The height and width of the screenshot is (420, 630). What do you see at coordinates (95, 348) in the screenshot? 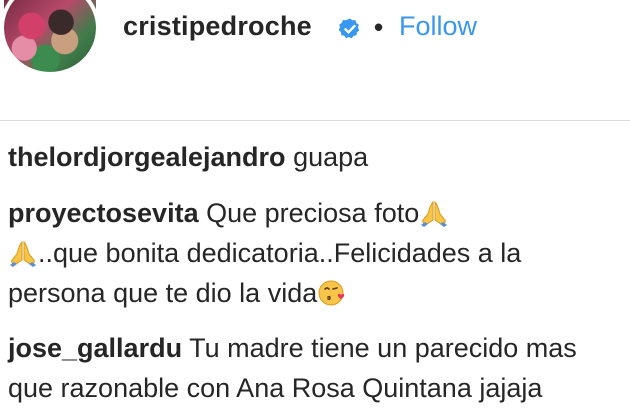
I see `comment-username: jose_gallardu` at bounding box center [95, 348].